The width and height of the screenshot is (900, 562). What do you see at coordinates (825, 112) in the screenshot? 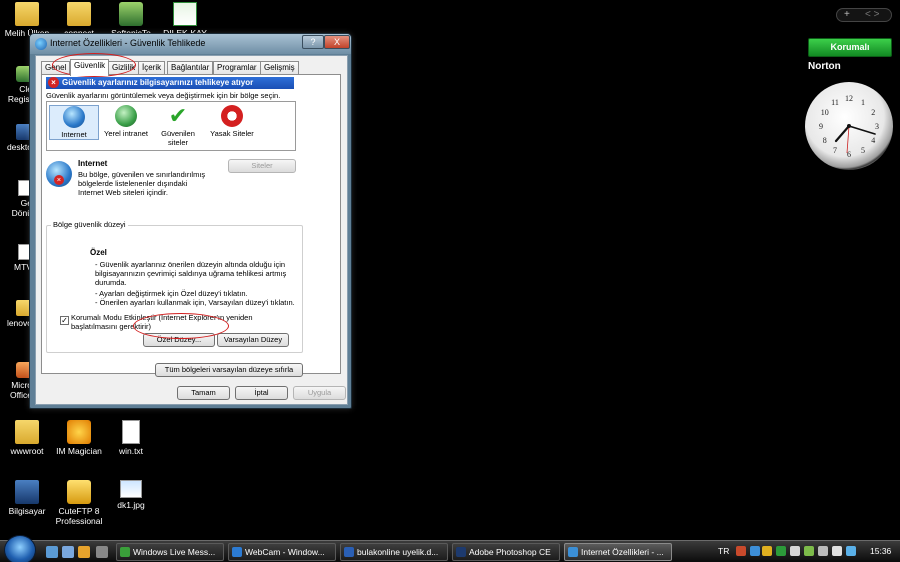
I see `clock-number: 10` at bounding box center [825, 112].